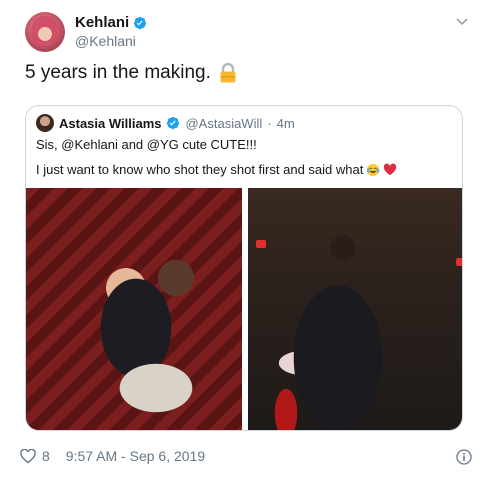  I want to click on quoted-author-handle: @AstasiaWill, so click(223, 123).